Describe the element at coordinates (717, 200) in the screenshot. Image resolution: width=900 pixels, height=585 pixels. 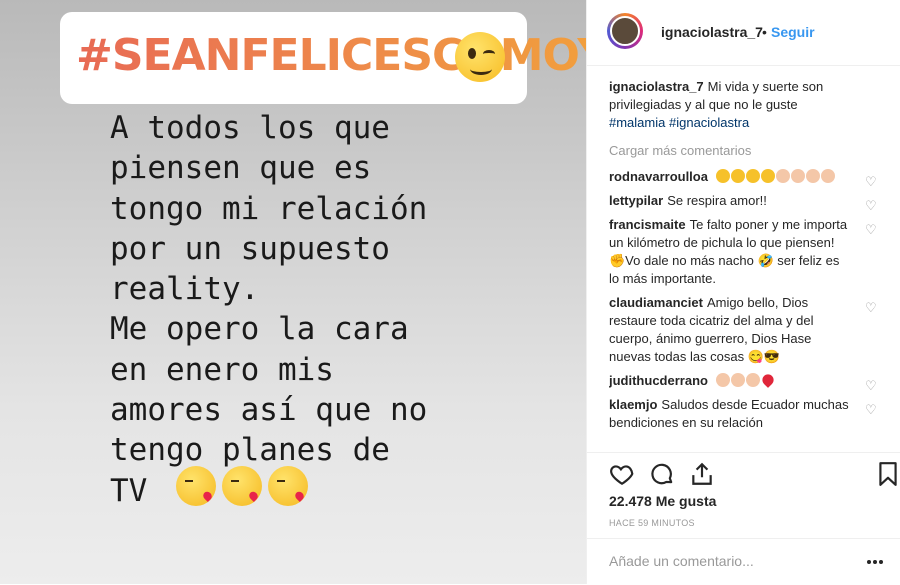
I see `comment-text: Se respira amor!!` at that location.